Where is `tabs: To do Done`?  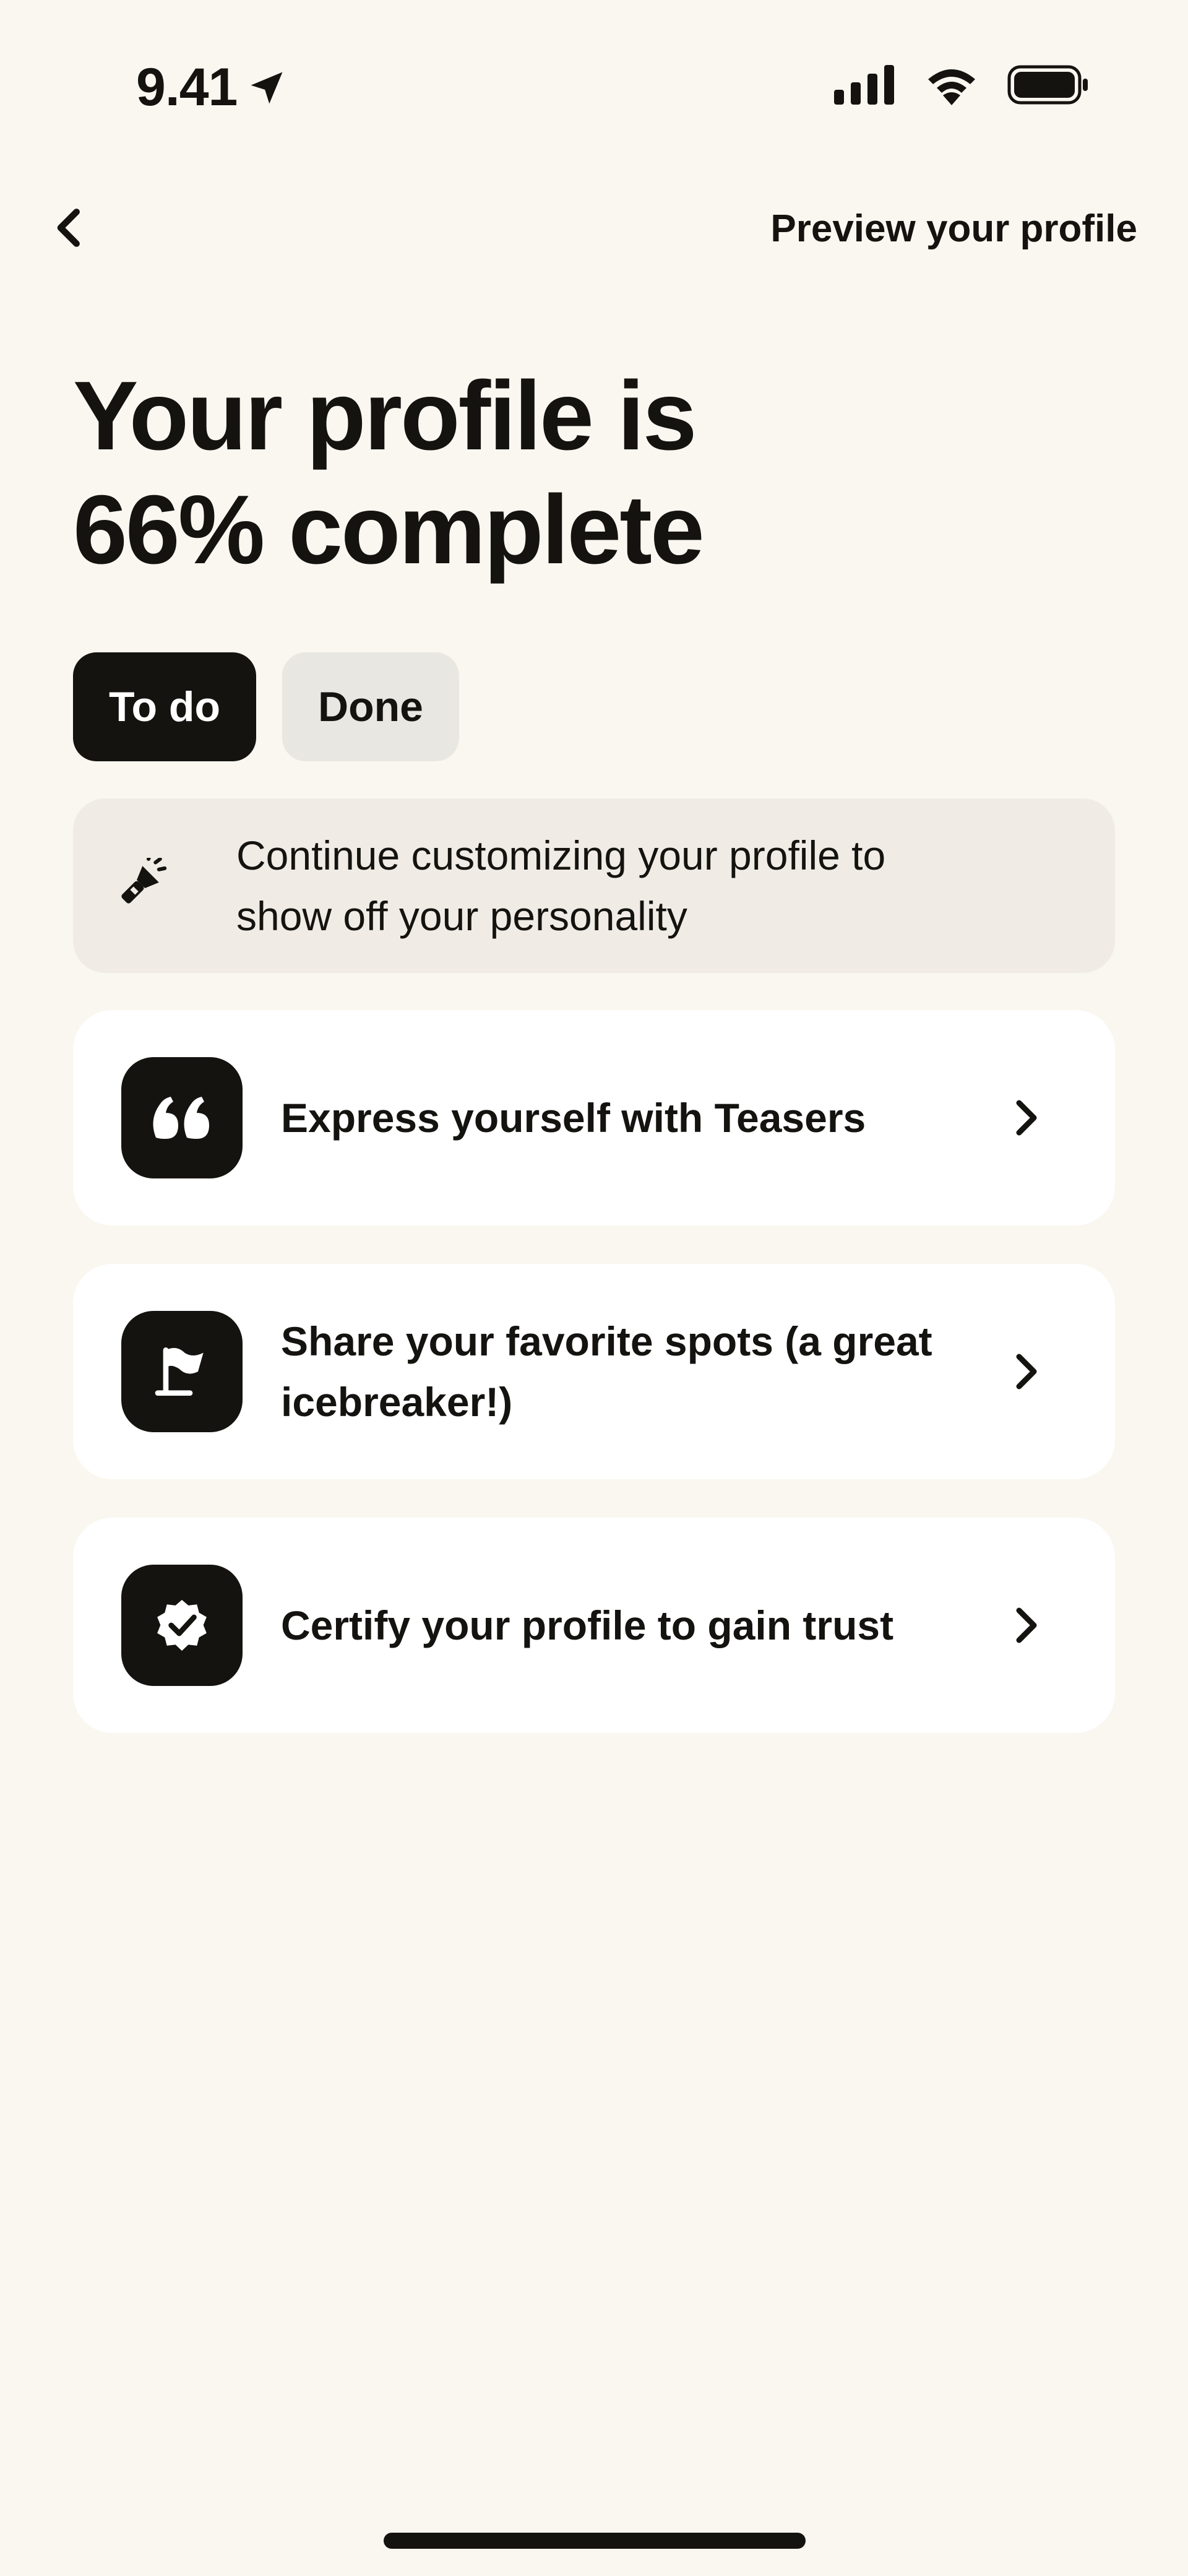 tabs: To do Done is located at coordinates (266, 706).